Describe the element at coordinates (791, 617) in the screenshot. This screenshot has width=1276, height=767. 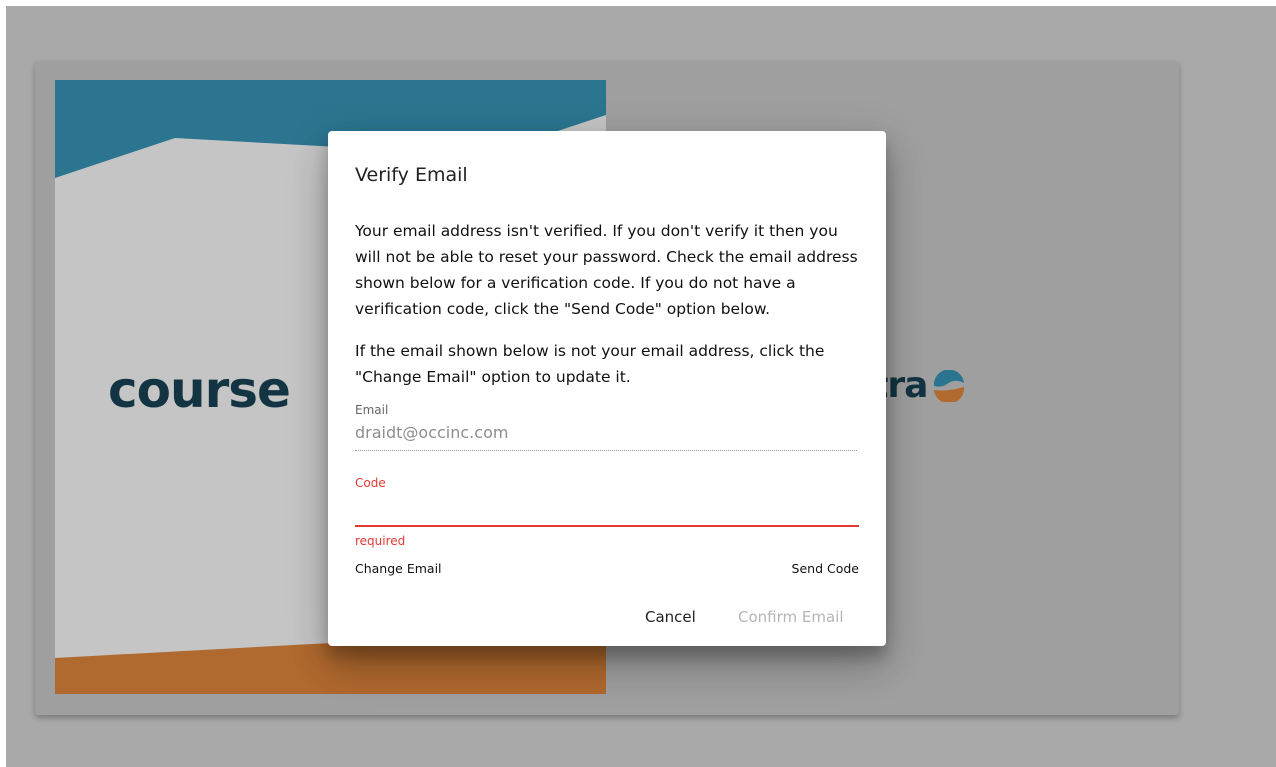
I see `confirm-email-button: Confirm Email` at that location.